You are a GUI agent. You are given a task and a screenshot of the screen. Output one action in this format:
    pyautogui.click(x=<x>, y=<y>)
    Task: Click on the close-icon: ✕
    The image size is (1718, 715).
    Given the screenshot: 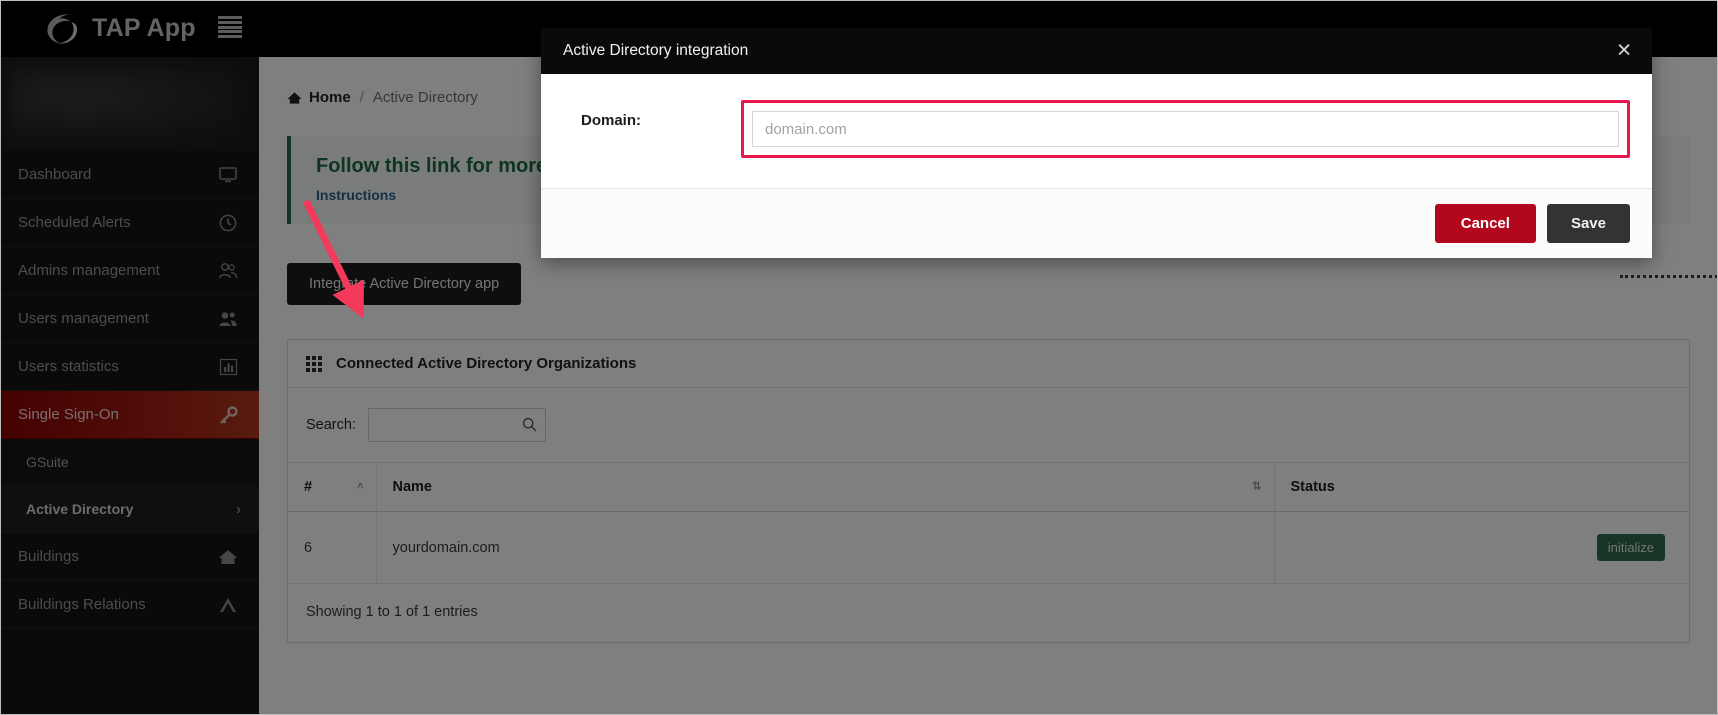 What is the action you would take?
    pyautogui.click(x=1624, y=51)
    